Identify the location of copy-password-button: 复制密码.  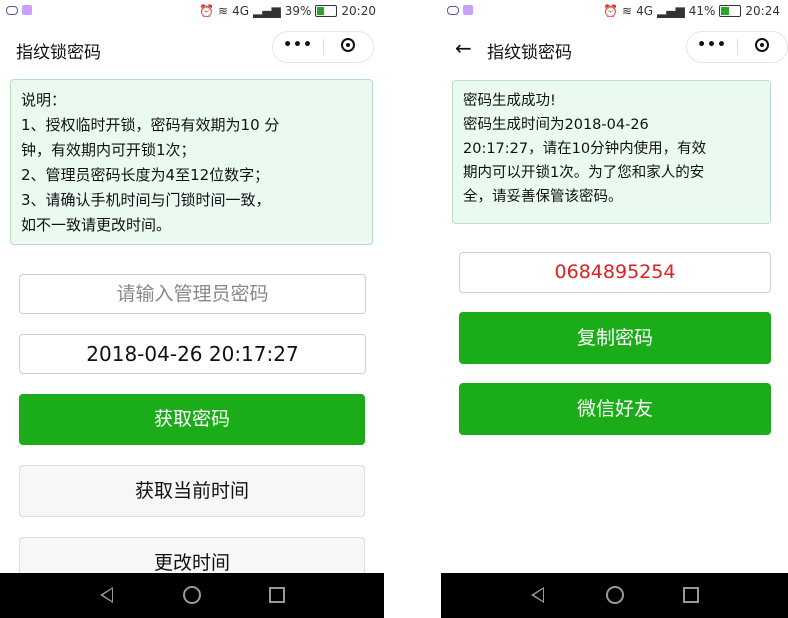
(615, 338).